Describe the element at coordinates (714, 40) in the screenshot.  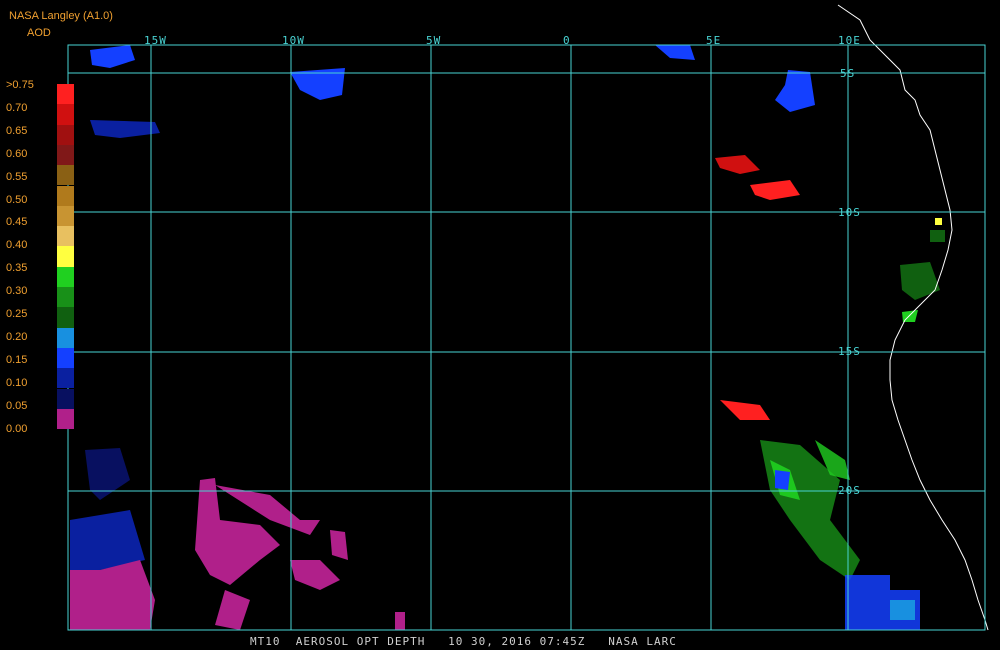
I see `lon-label-5e: 5E` at that location.